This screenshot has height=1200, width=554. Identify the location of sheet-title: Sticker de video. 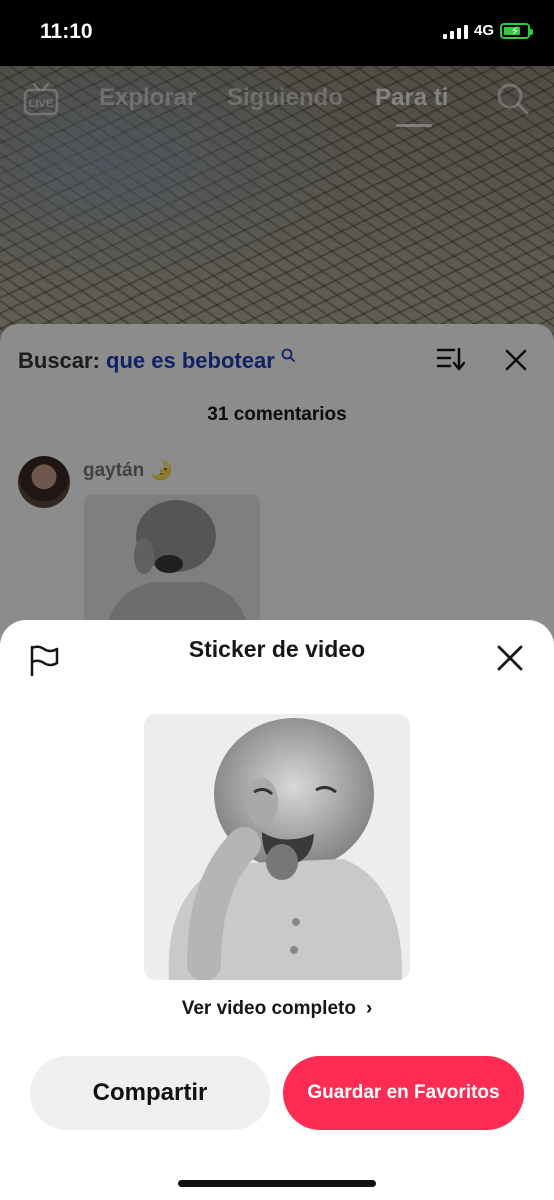
(277, 649).